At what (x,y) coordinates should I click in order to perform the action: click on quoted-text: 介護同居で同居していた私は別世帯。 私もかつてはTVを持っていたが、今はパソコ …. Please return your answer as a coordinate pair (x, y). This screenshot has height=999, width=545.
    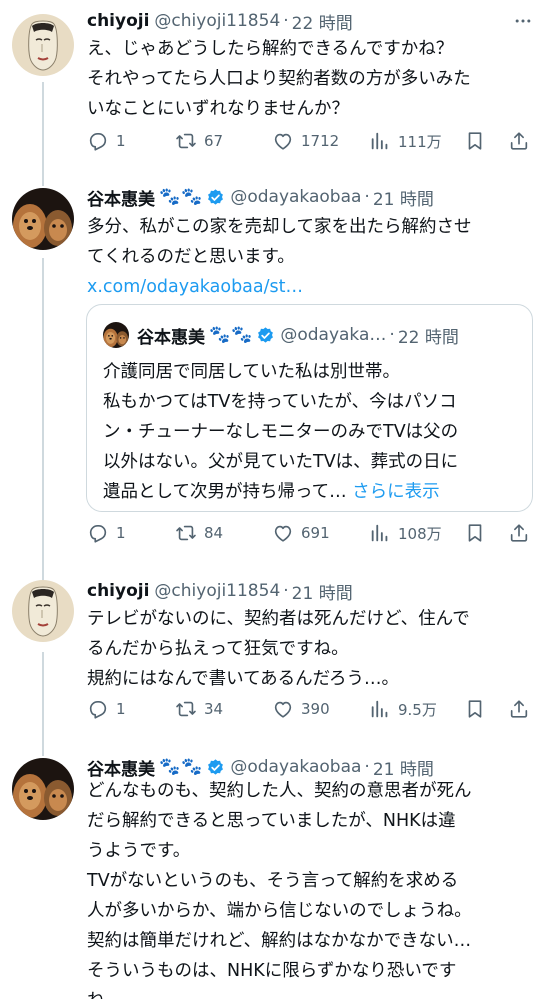
    Looking at the image, I should click on (281, 432).